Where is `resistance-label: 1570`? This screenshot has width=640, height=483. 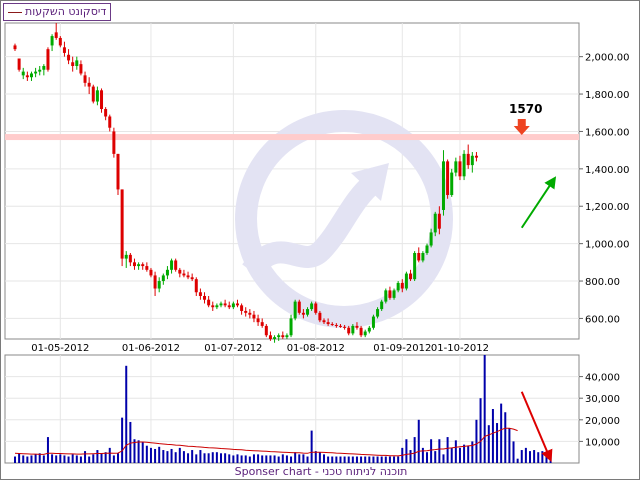 resistance-label: 1570 is located at coordinates (525, 109).